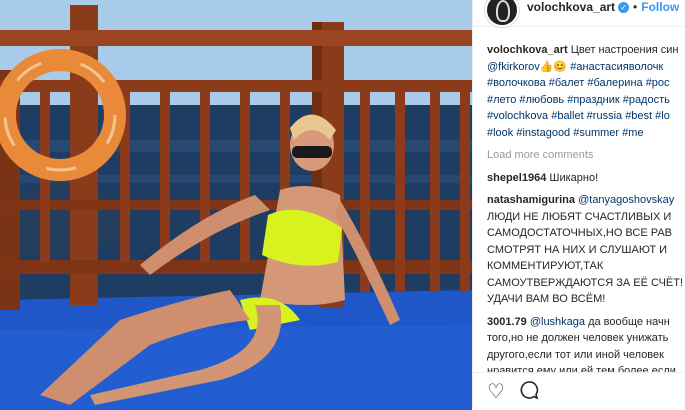 This screenshot has height=410, width=685. Describe the element at coordinates (578, 100) in the screenshot. I see `caption-hashtags-3: #лето #любовь #праздник #радость` at that location.